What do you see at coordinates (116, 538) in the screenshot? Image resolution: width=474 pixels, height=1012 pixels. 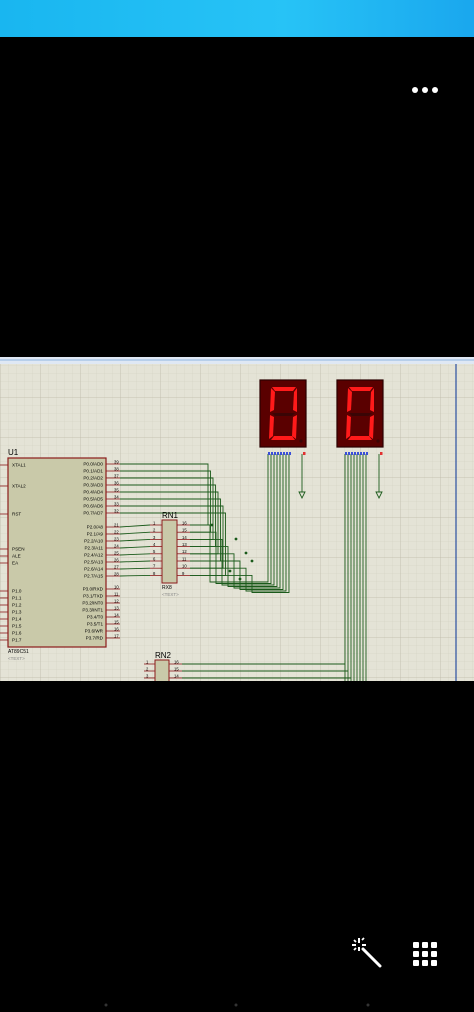 I see `p2-pin-num: 23` at bounding box center [116, 538].